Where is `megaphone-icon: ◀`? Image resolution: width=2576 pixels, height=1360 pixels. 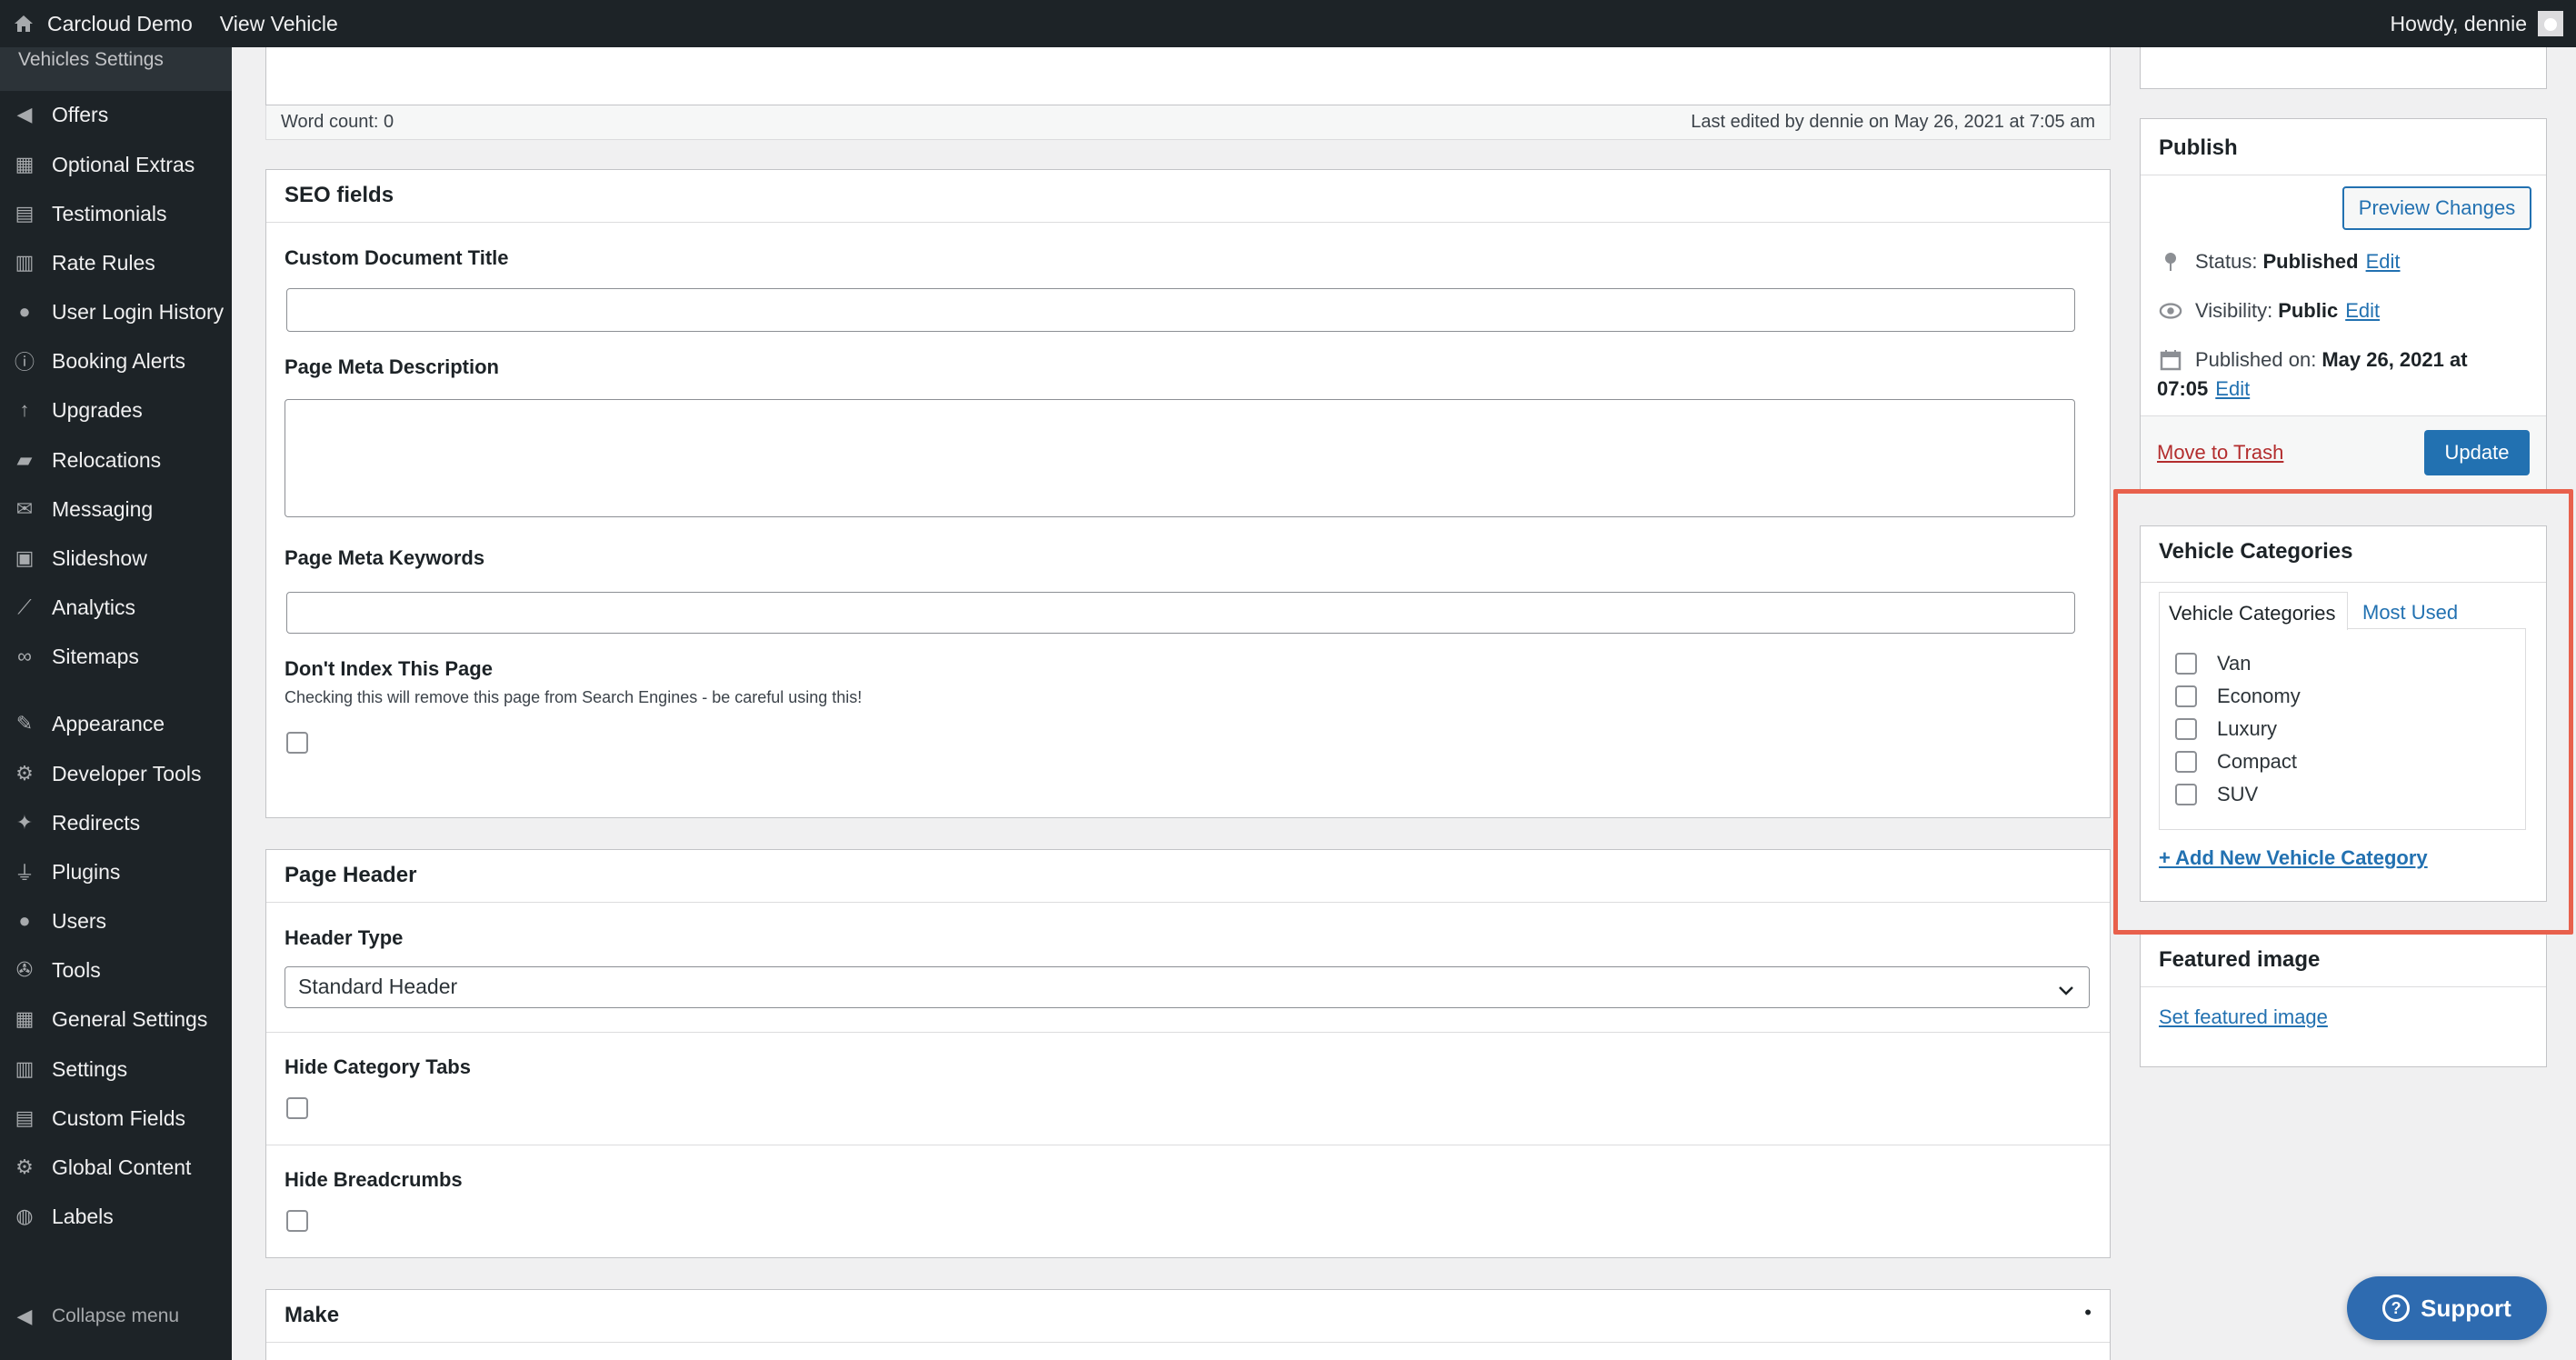 megaphone-icon: ◀ is located at coordinates (24, 114).